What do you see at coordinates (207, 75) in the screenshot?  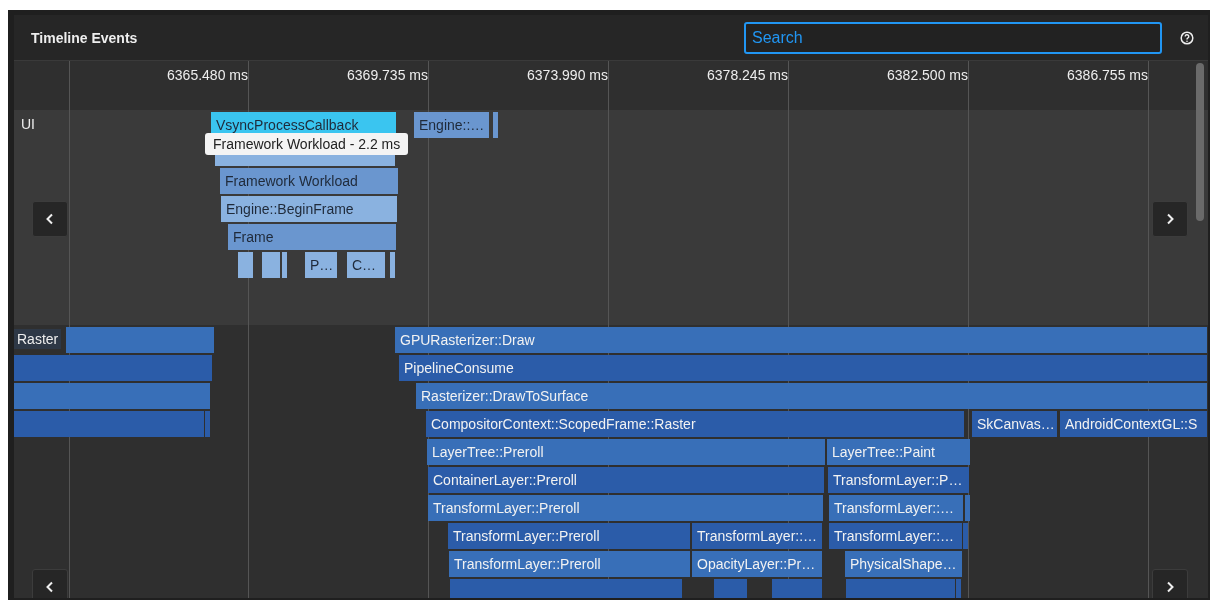 I see `time-label: 6365.480 ms` at bounding box center [207, 75].